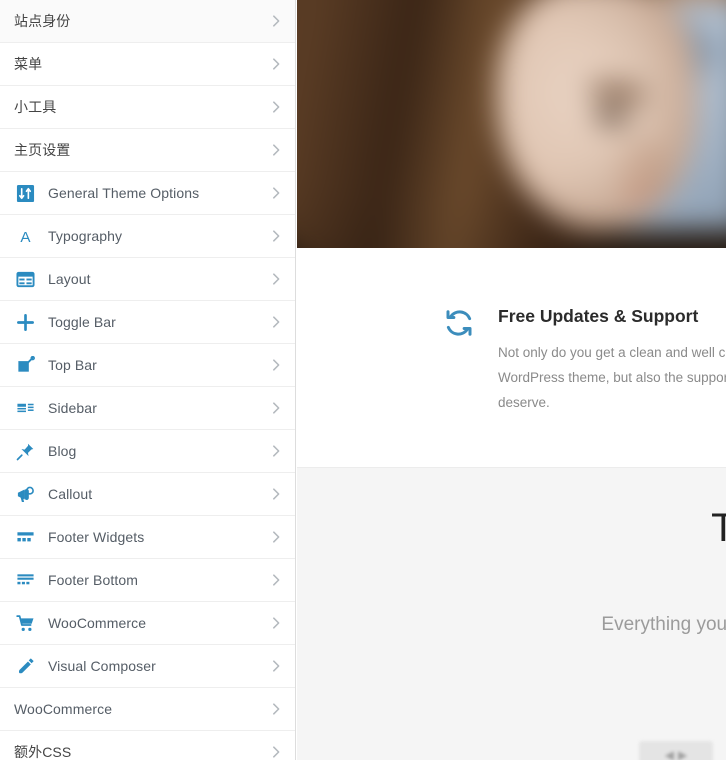  I want to click on sidebar-item-label: Visual Composer, so click(102, 666).